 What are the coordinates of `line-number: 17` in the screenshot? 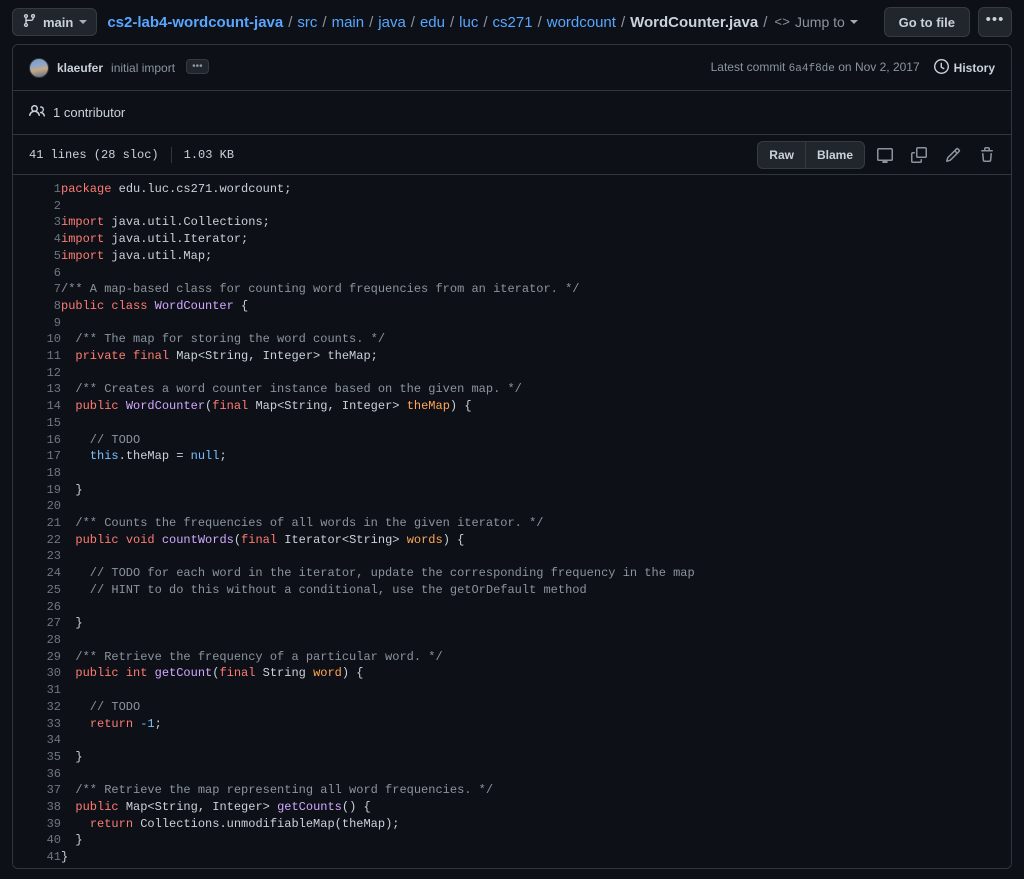 It's located at (37, 456).